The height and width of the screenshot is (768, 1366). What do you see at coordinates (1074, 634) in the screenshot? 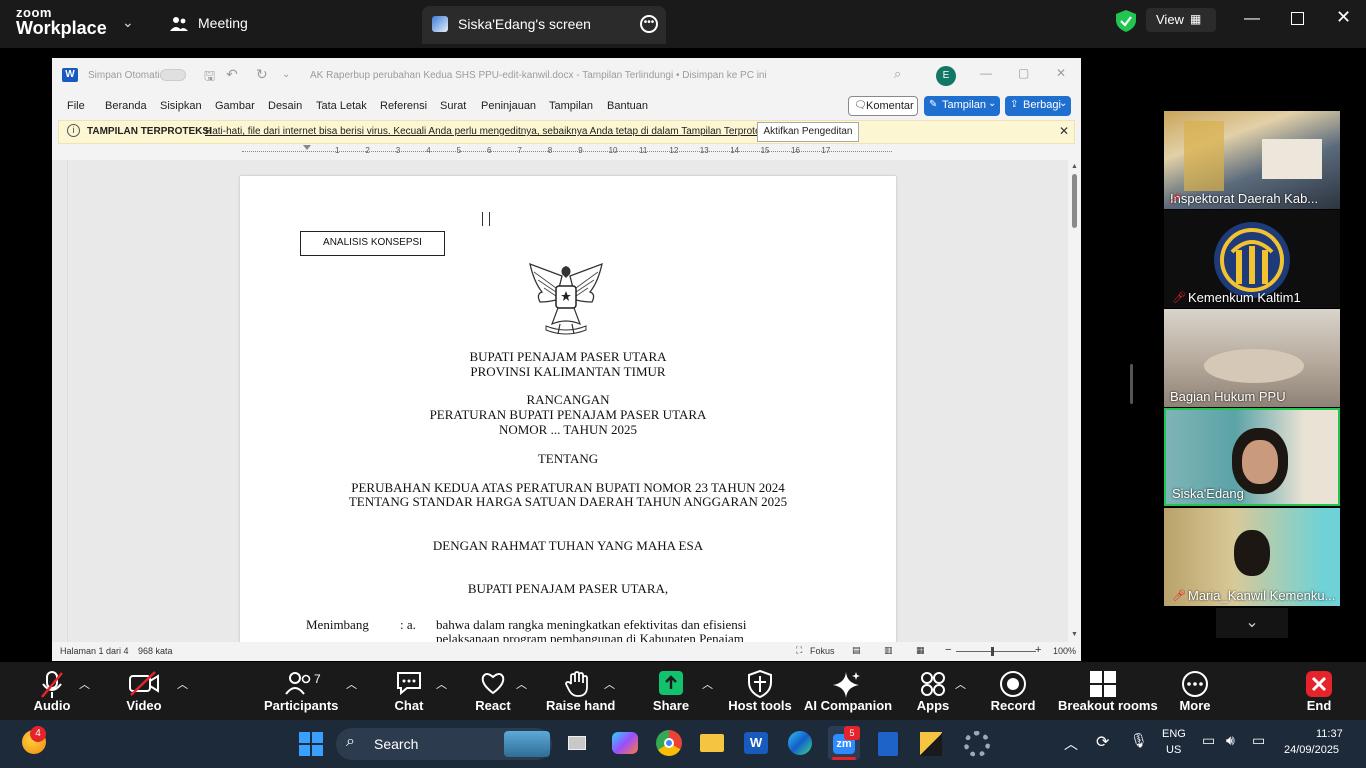
I see `scroll-down-icon: ▼` at bounding box center [1074, 634].